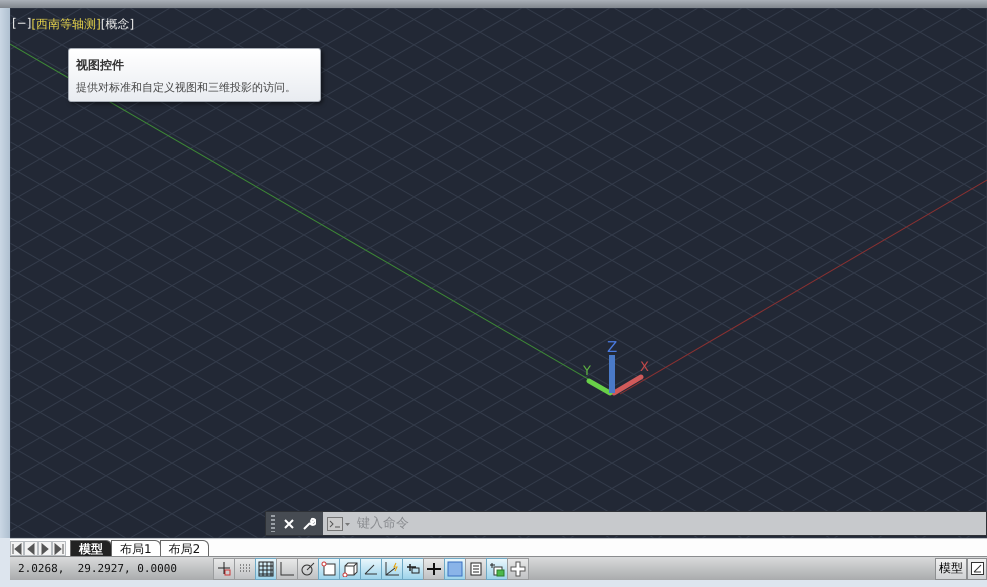 The image size is (987, 587). Describe the element at coordinates (100, 65) in the screenshot. I see `tooltip-title: 视图控件` at that location.